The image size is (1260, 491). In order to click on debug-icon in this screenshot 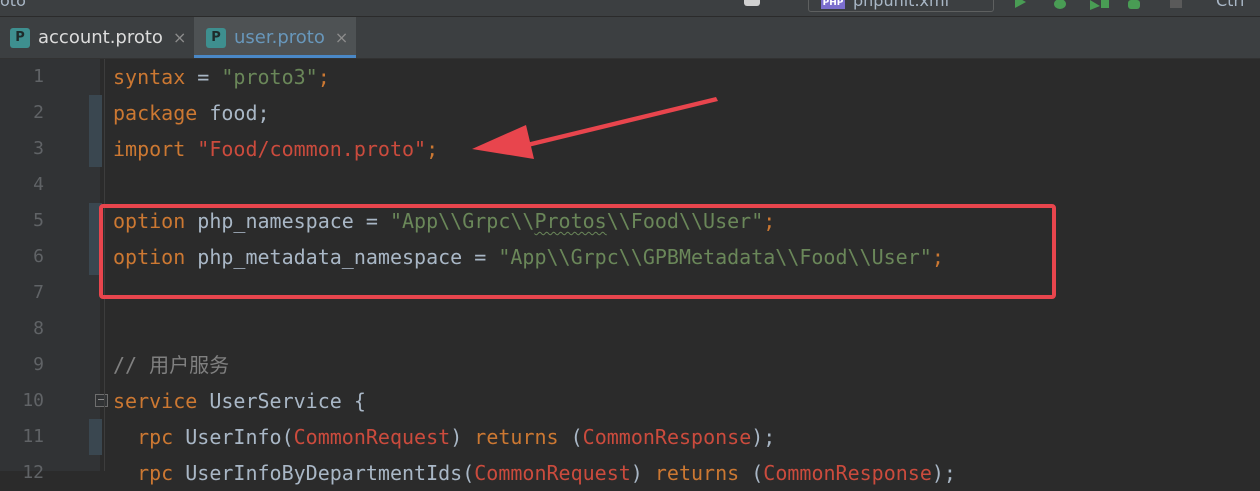, I will do `click(1060, 5)`.